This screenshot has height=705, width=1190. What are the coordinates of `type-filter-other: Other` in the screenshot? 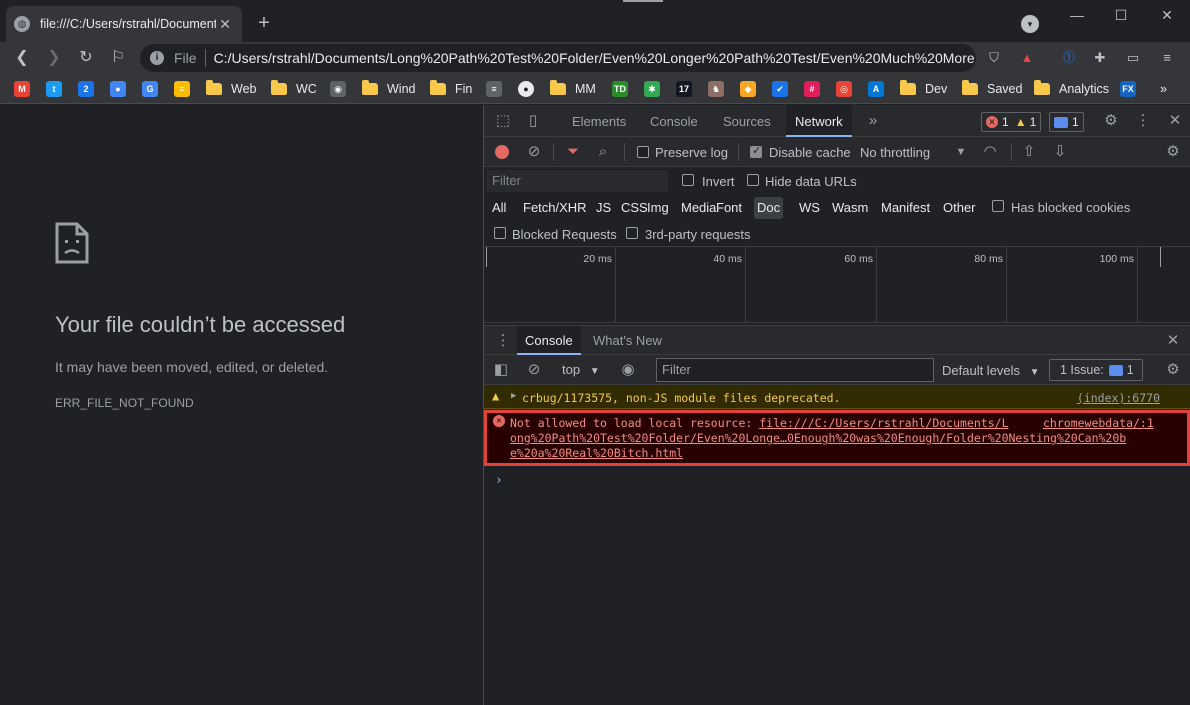 It's located at (959, 208).